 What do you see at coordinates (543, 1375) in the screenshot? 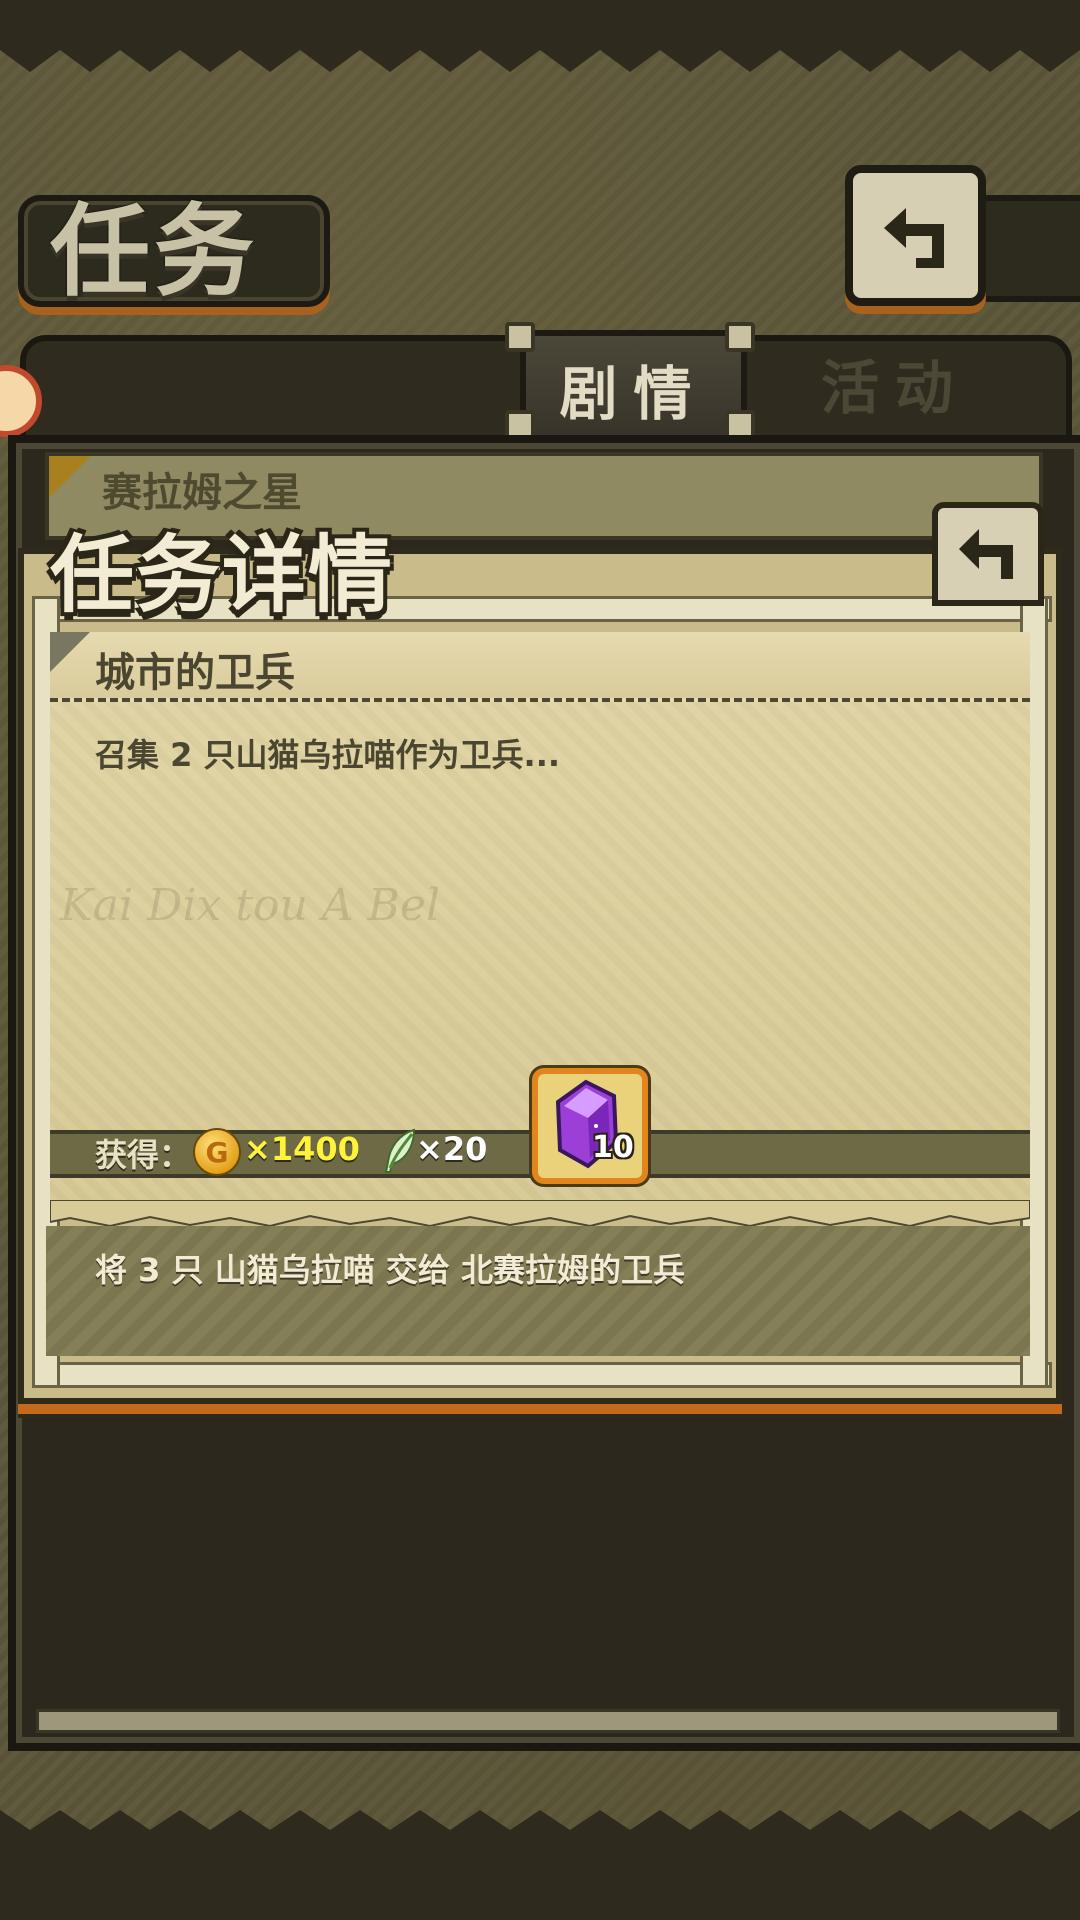
I see `dialog-rail` at bounding box center [543, 1375].